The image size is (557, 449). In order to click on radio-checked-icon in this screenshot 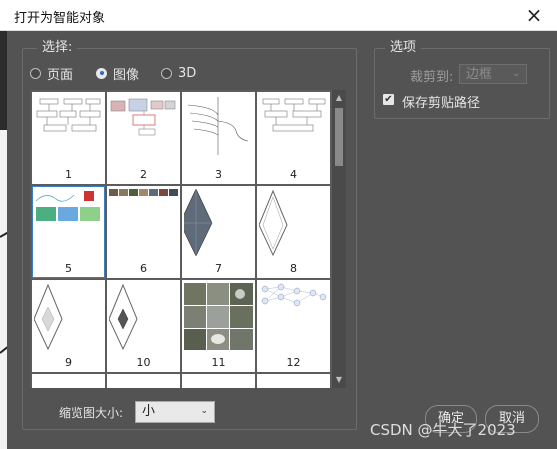, I will do `click(101, 73)`.